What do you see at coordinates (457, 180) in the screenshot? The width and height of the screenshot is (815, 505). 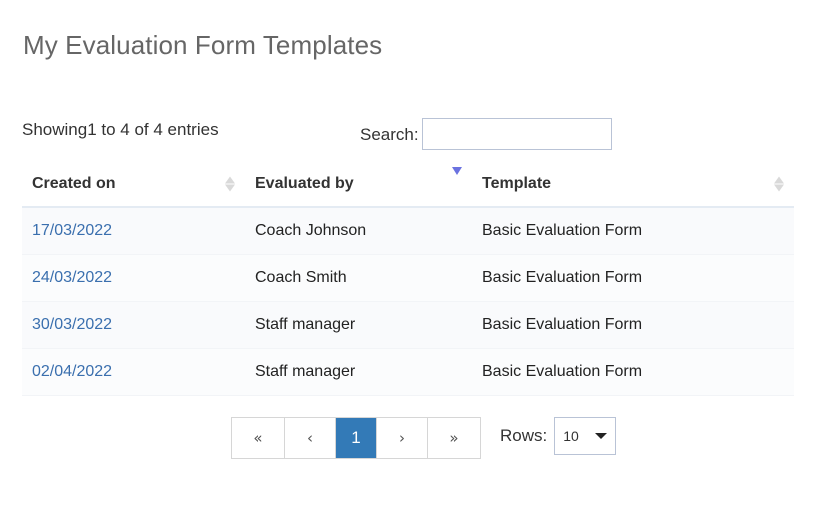 I see `sort-descending-icon` at bounding box center [457, 180].